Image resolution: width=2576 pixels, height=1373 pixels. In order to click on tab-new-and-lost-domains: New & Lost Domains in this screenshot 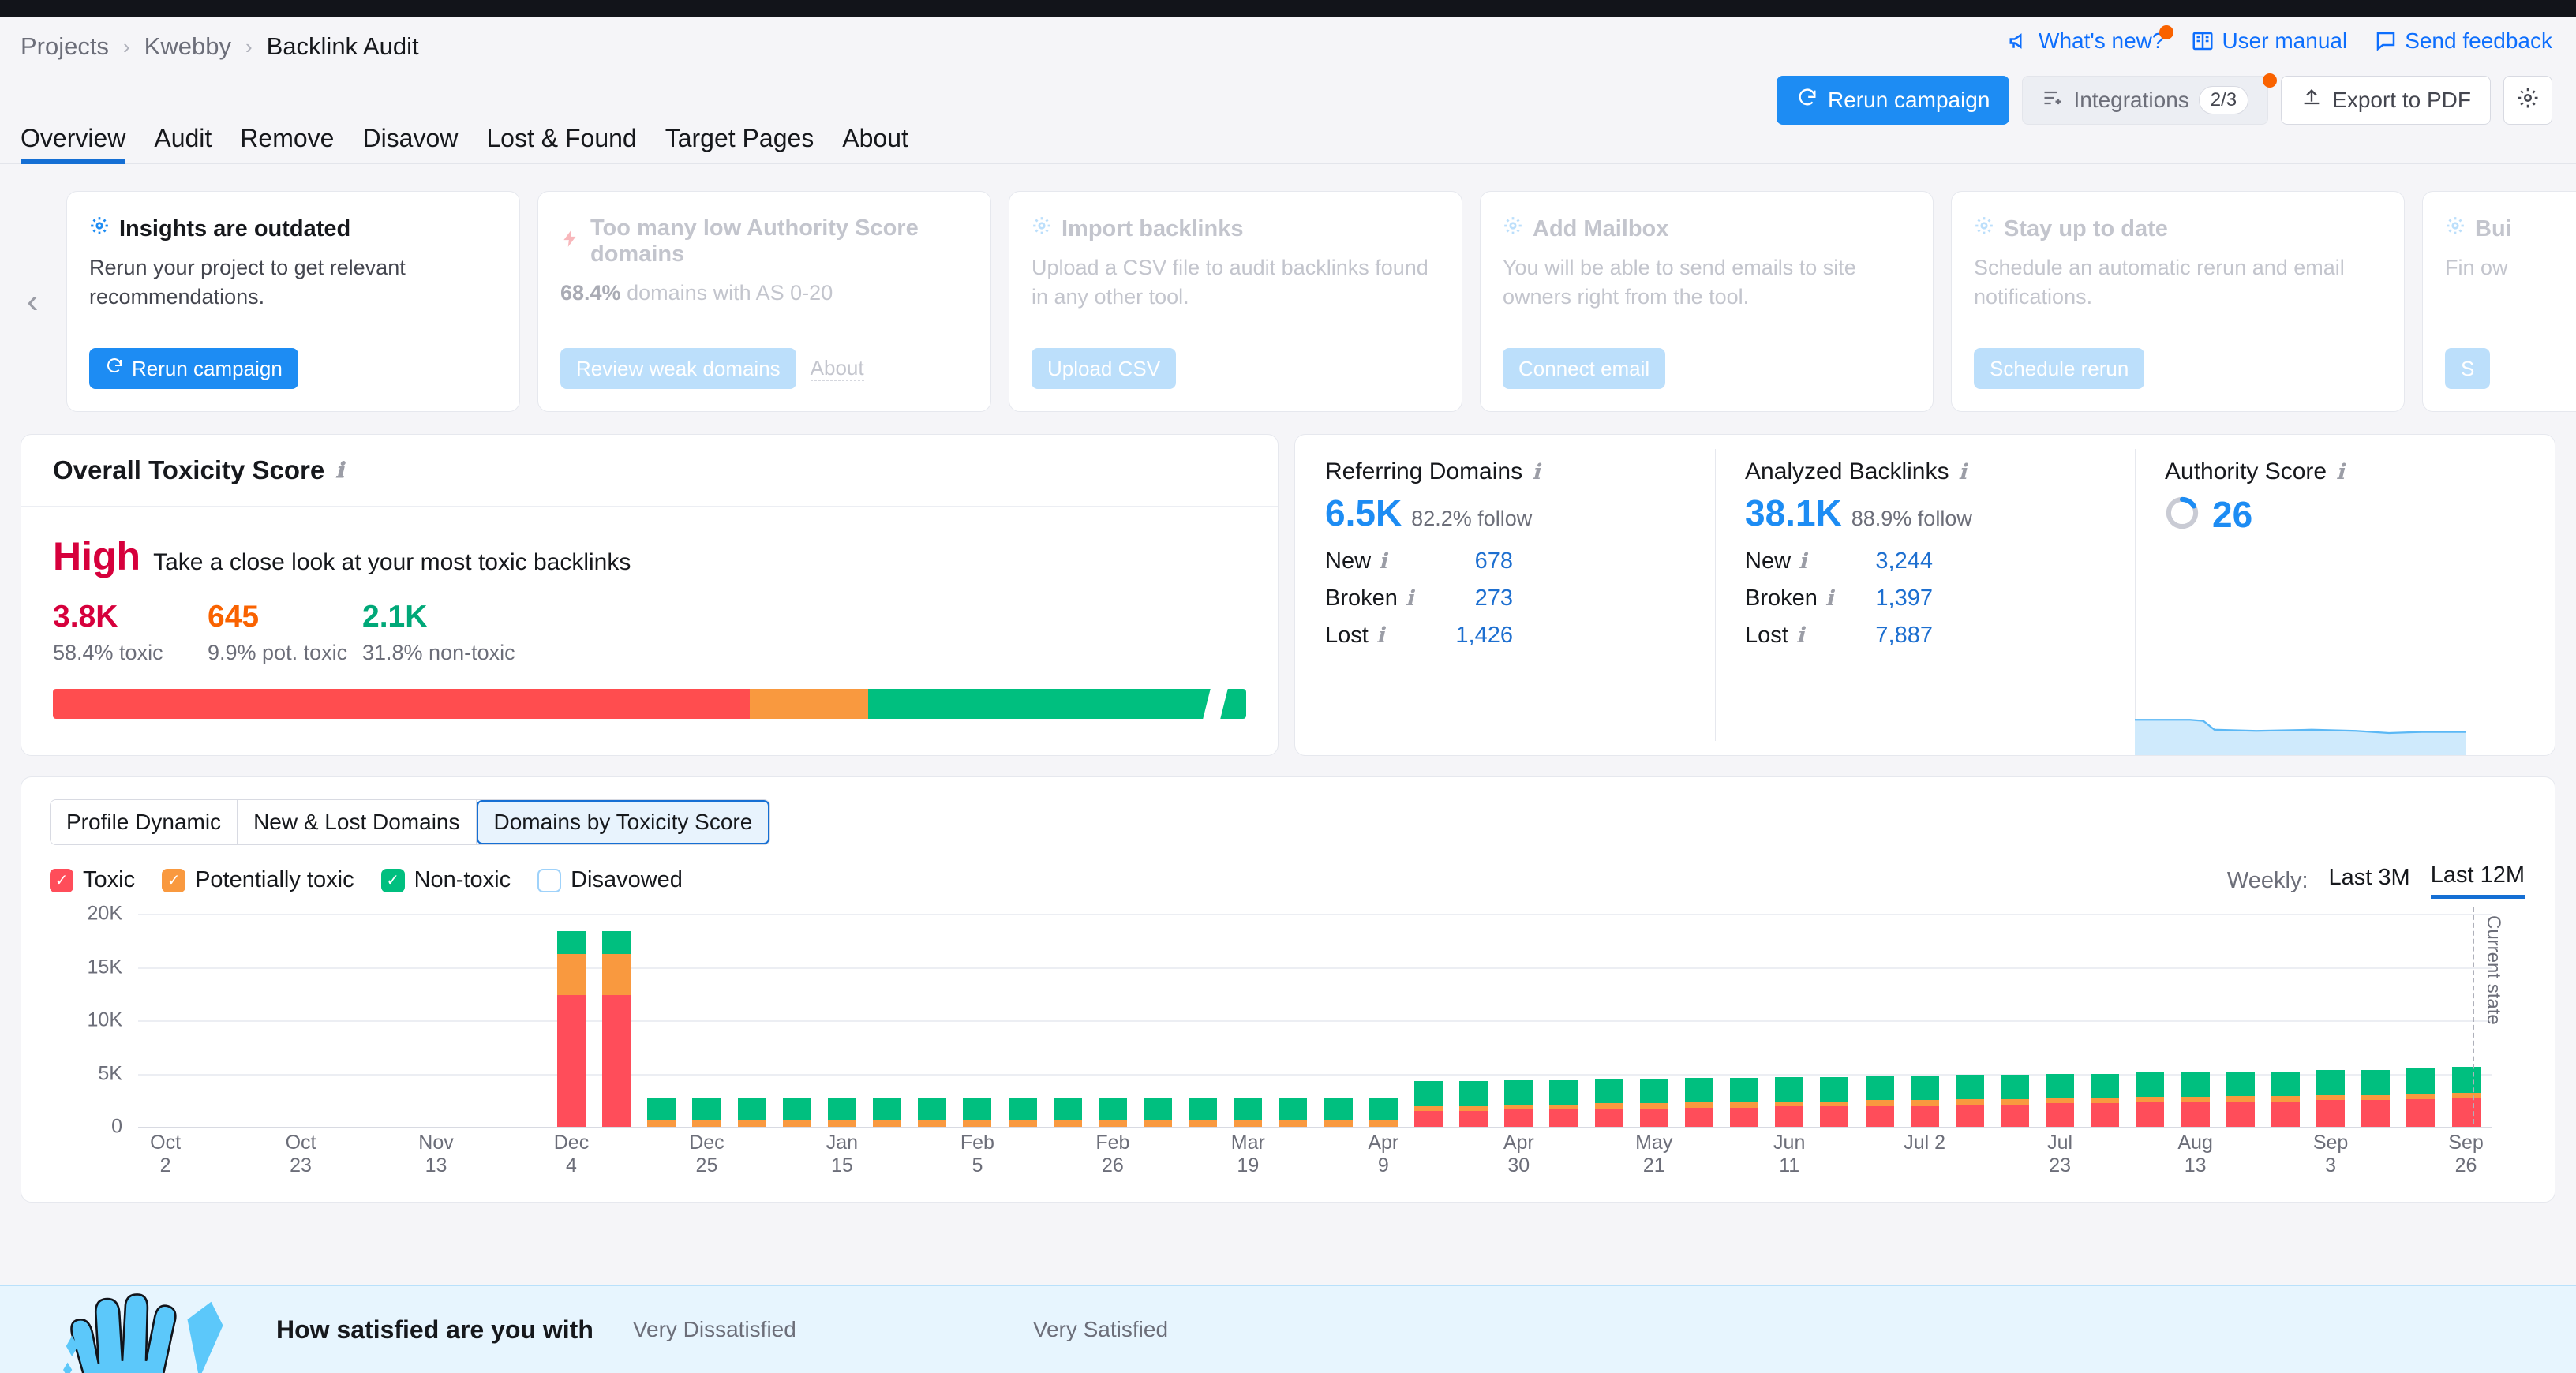, I will do `click(357, 822)`.